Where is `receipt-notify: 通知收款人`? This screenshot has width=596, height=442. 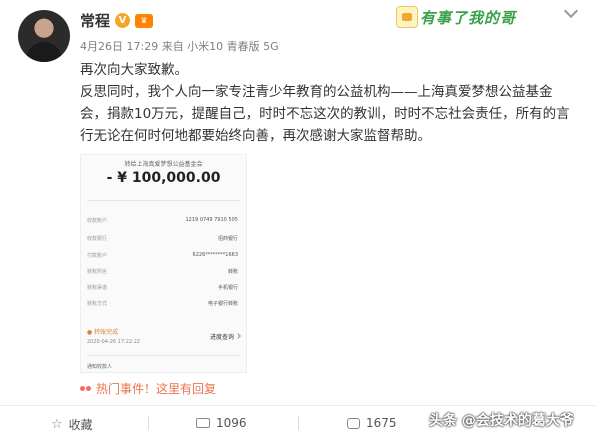 receipt-notify: 通知收款人 is located at coordinates (100, 367).